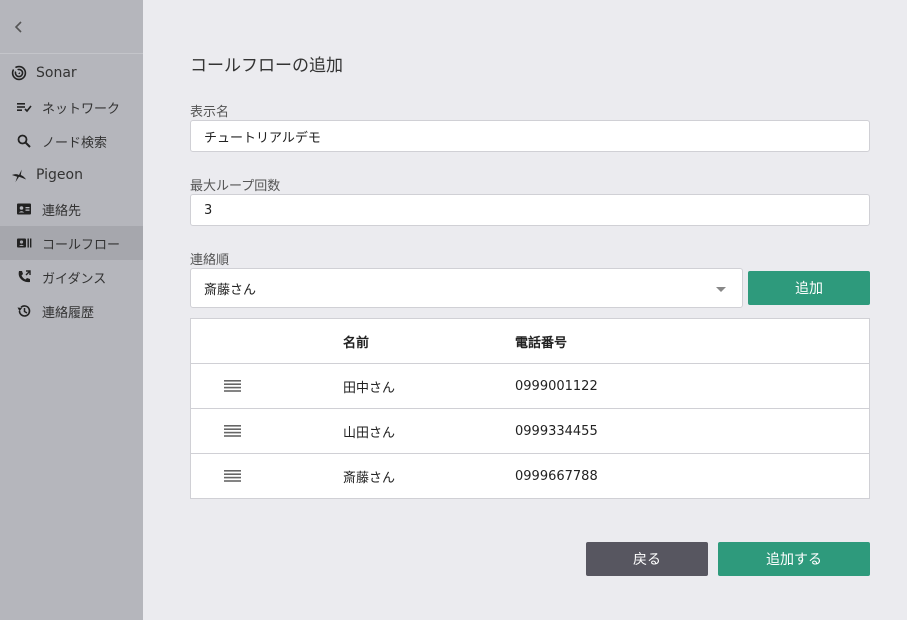 The image size is (907, 620). I want to click on table-row: 田中さん 0999001122, so click(530, 386).